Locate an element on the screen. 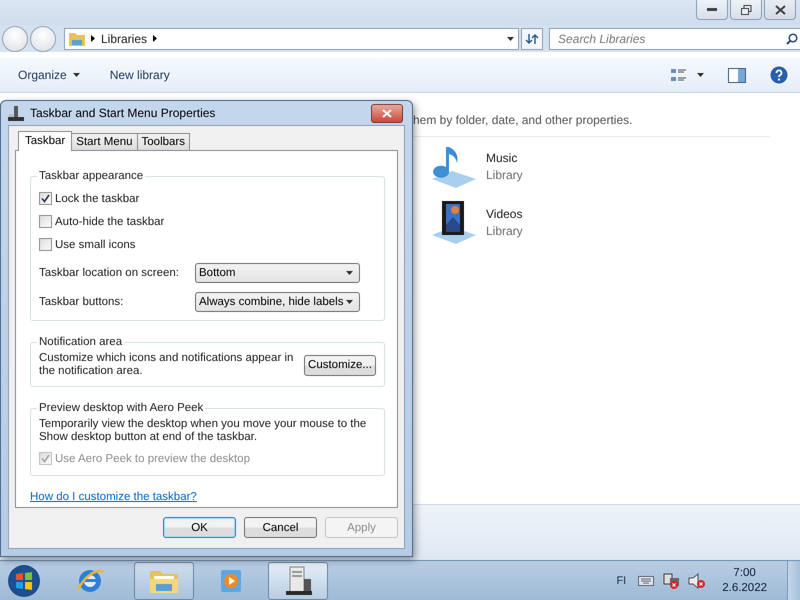 The image size is (800, 600). help-icon is located at coordinates (779, 75).